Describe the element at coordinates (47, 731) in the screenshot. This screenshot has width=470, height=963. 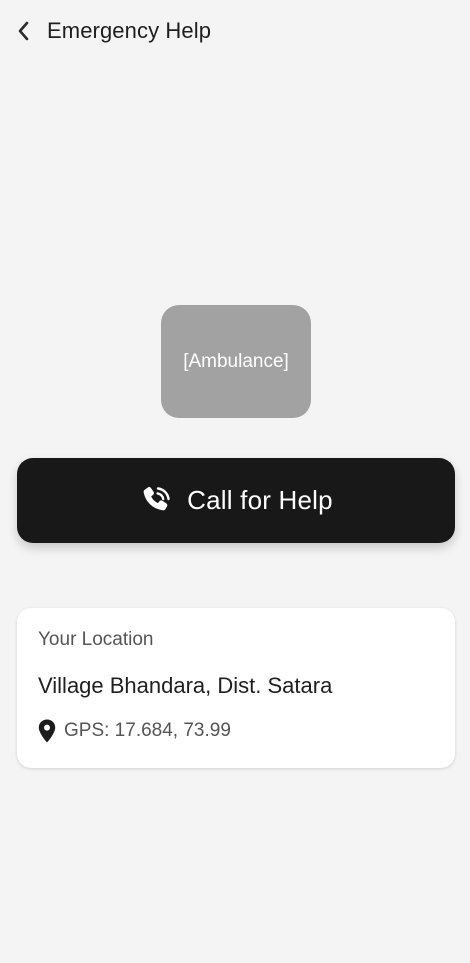
I see `map-pin-icon` at that location.